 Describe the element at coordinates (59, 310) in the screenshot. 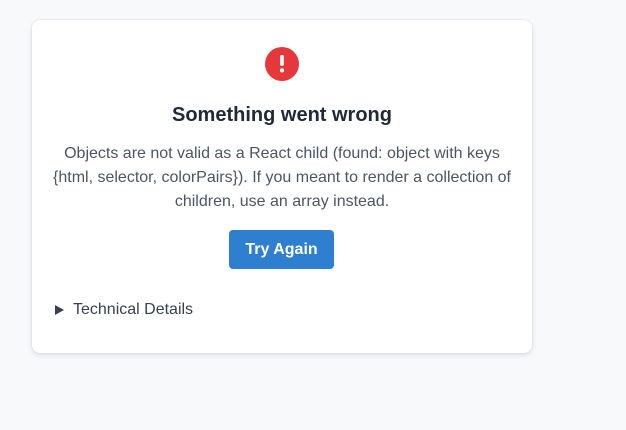

I see `disclosure-triangle-right-icon` at that location.